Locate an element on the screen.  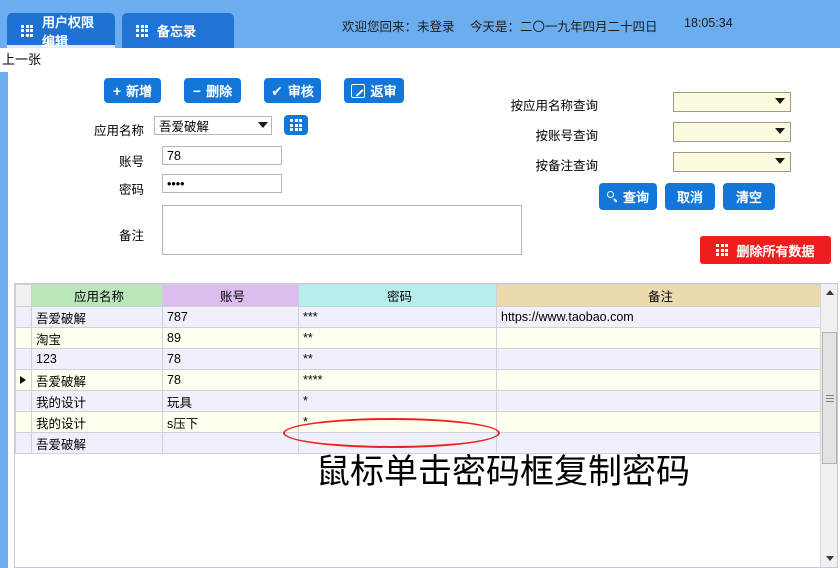
cell-account: 89 is located at coordinates (230, 338).